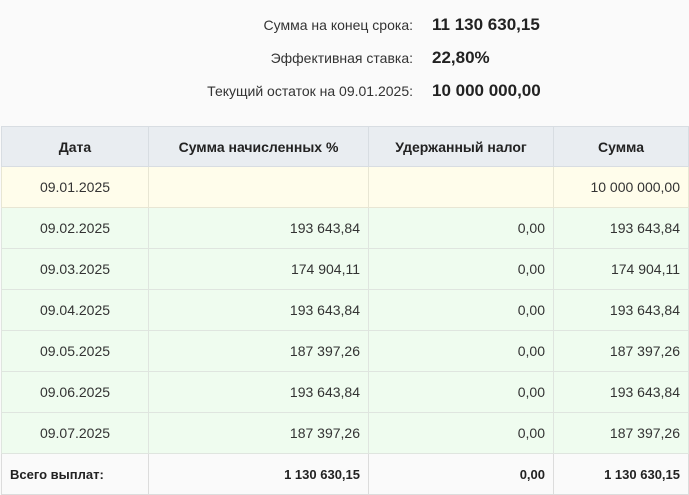  I want to click on table-row: 09.05.2025 187 397,26 0,00 187 397,26, so click(345, 351).